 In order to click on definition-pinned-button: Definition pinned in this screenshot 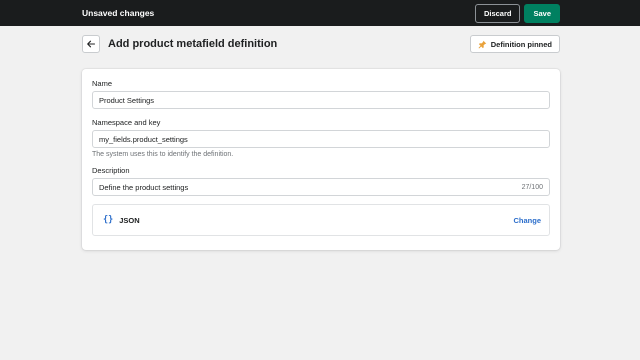, I will do `click(514, 44)`.